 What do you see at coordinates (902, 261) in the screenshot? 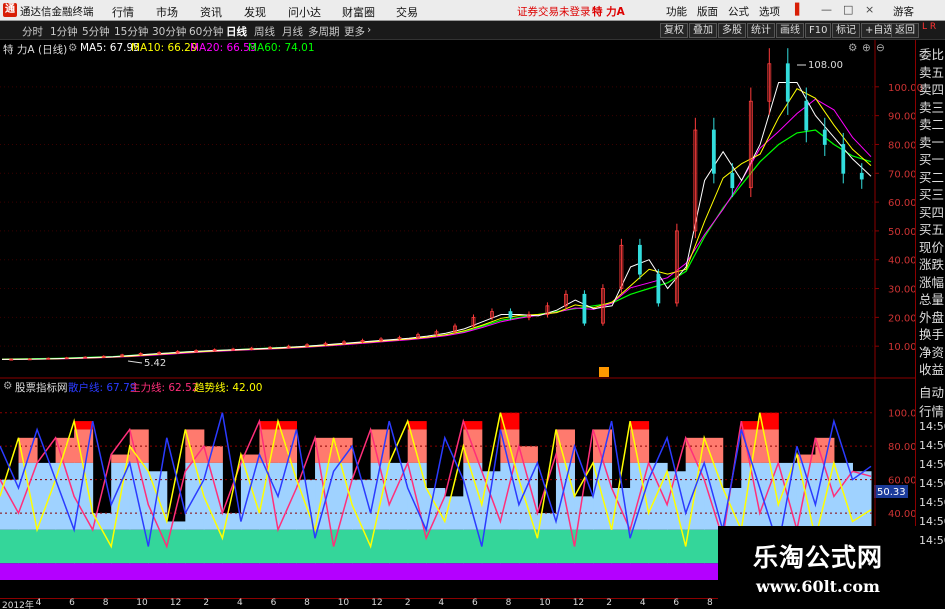
I see `price-tick-label: 40.00` at bounding box center [902, 261].